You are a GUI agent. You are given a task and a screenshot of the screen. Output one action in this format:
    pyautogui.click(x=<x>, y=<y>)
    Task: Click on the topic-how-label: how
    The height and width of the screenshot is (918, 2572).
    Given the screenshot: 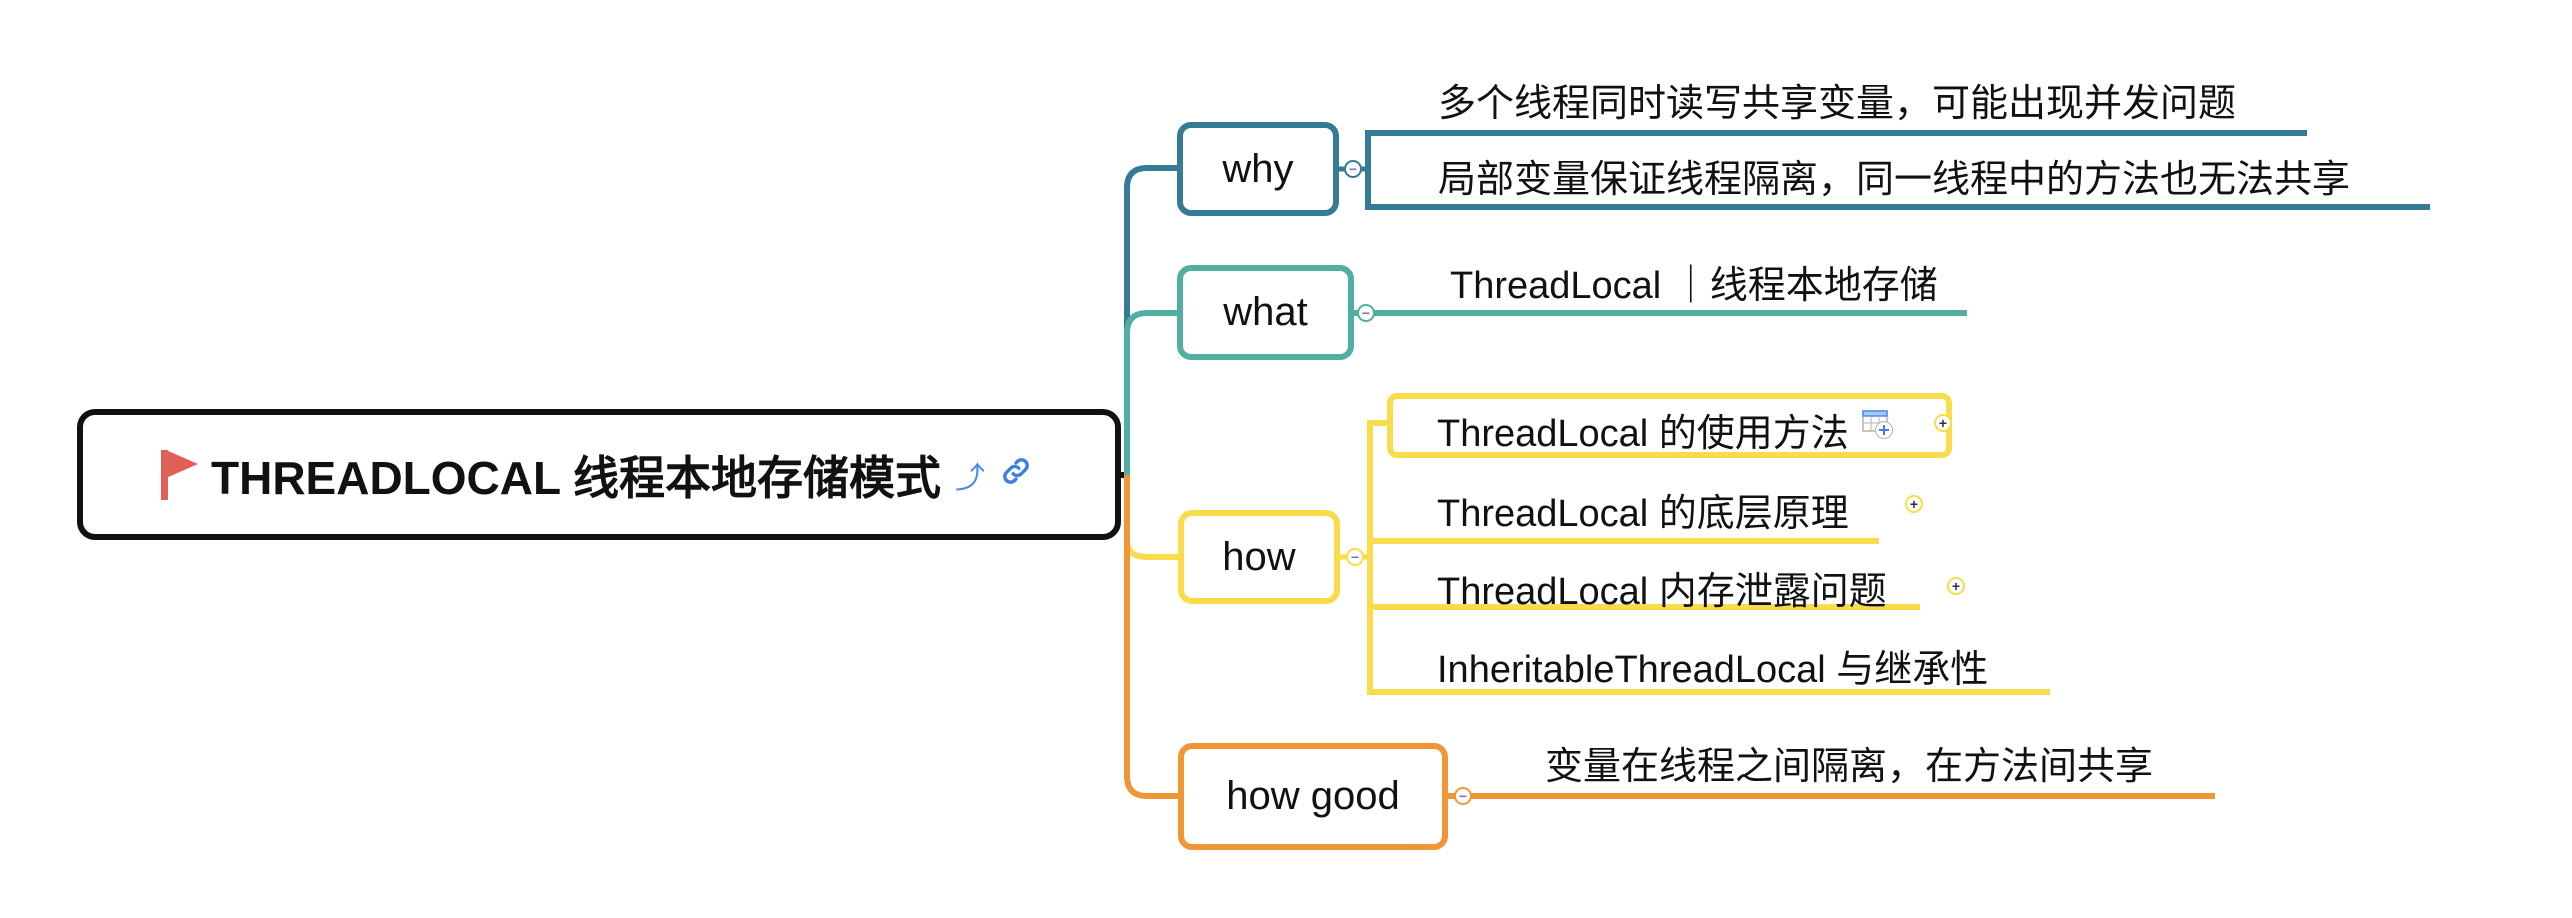 What is the action you would take?
    pyautogui.click(x=1259, y=556)
    